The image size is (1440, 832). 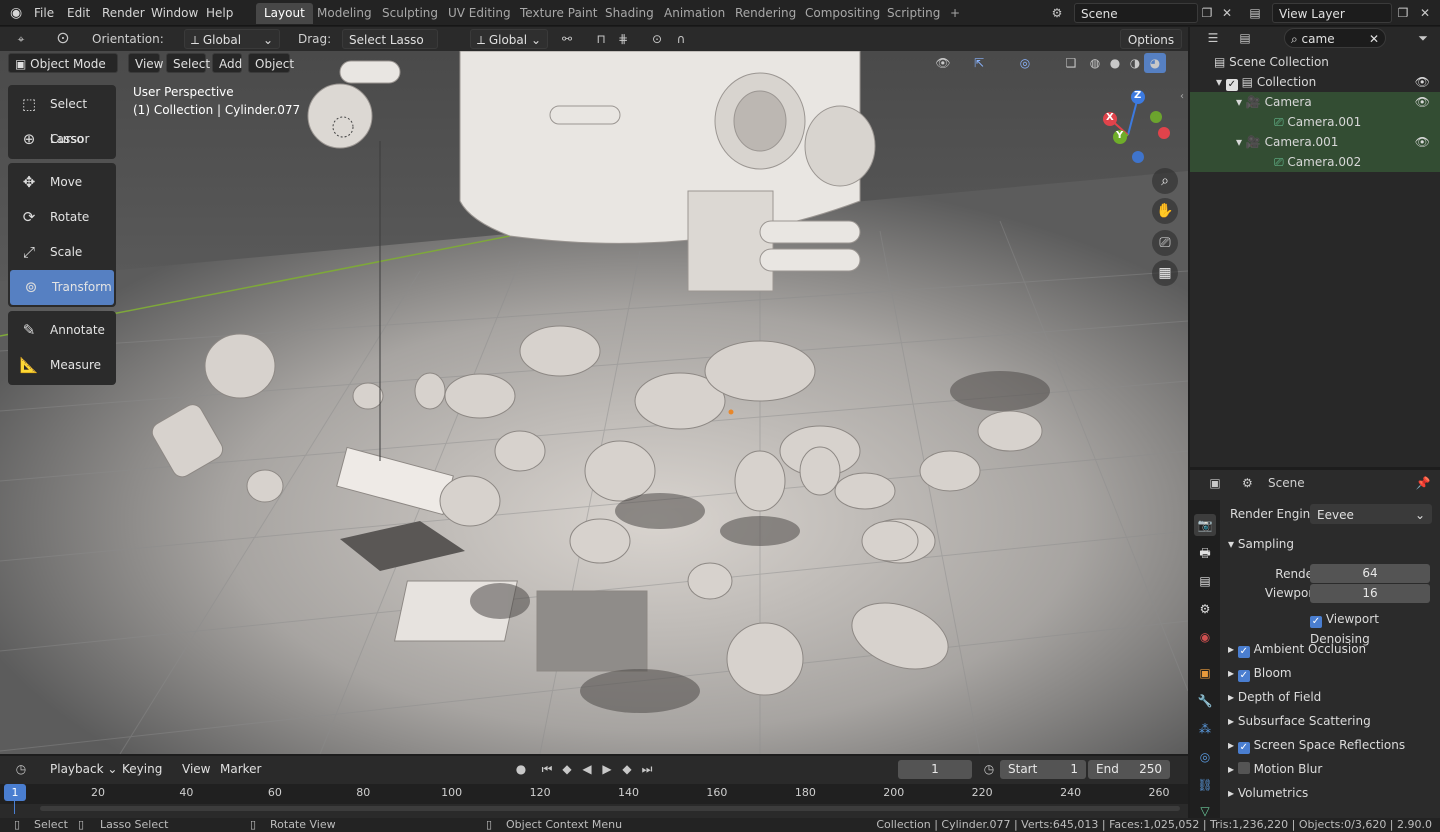 I want to click on options-dropdown: Options ⌄, so click(x=1151, y=48).